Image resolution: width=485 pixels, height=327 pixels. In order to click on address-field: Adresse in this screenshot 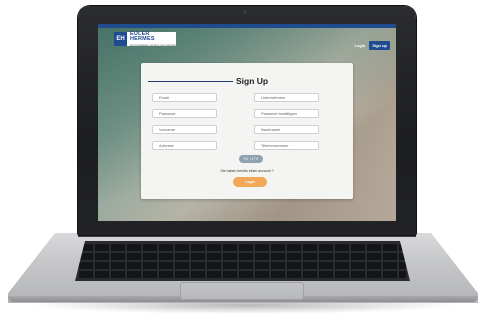, I will do `click(184, 145)`.